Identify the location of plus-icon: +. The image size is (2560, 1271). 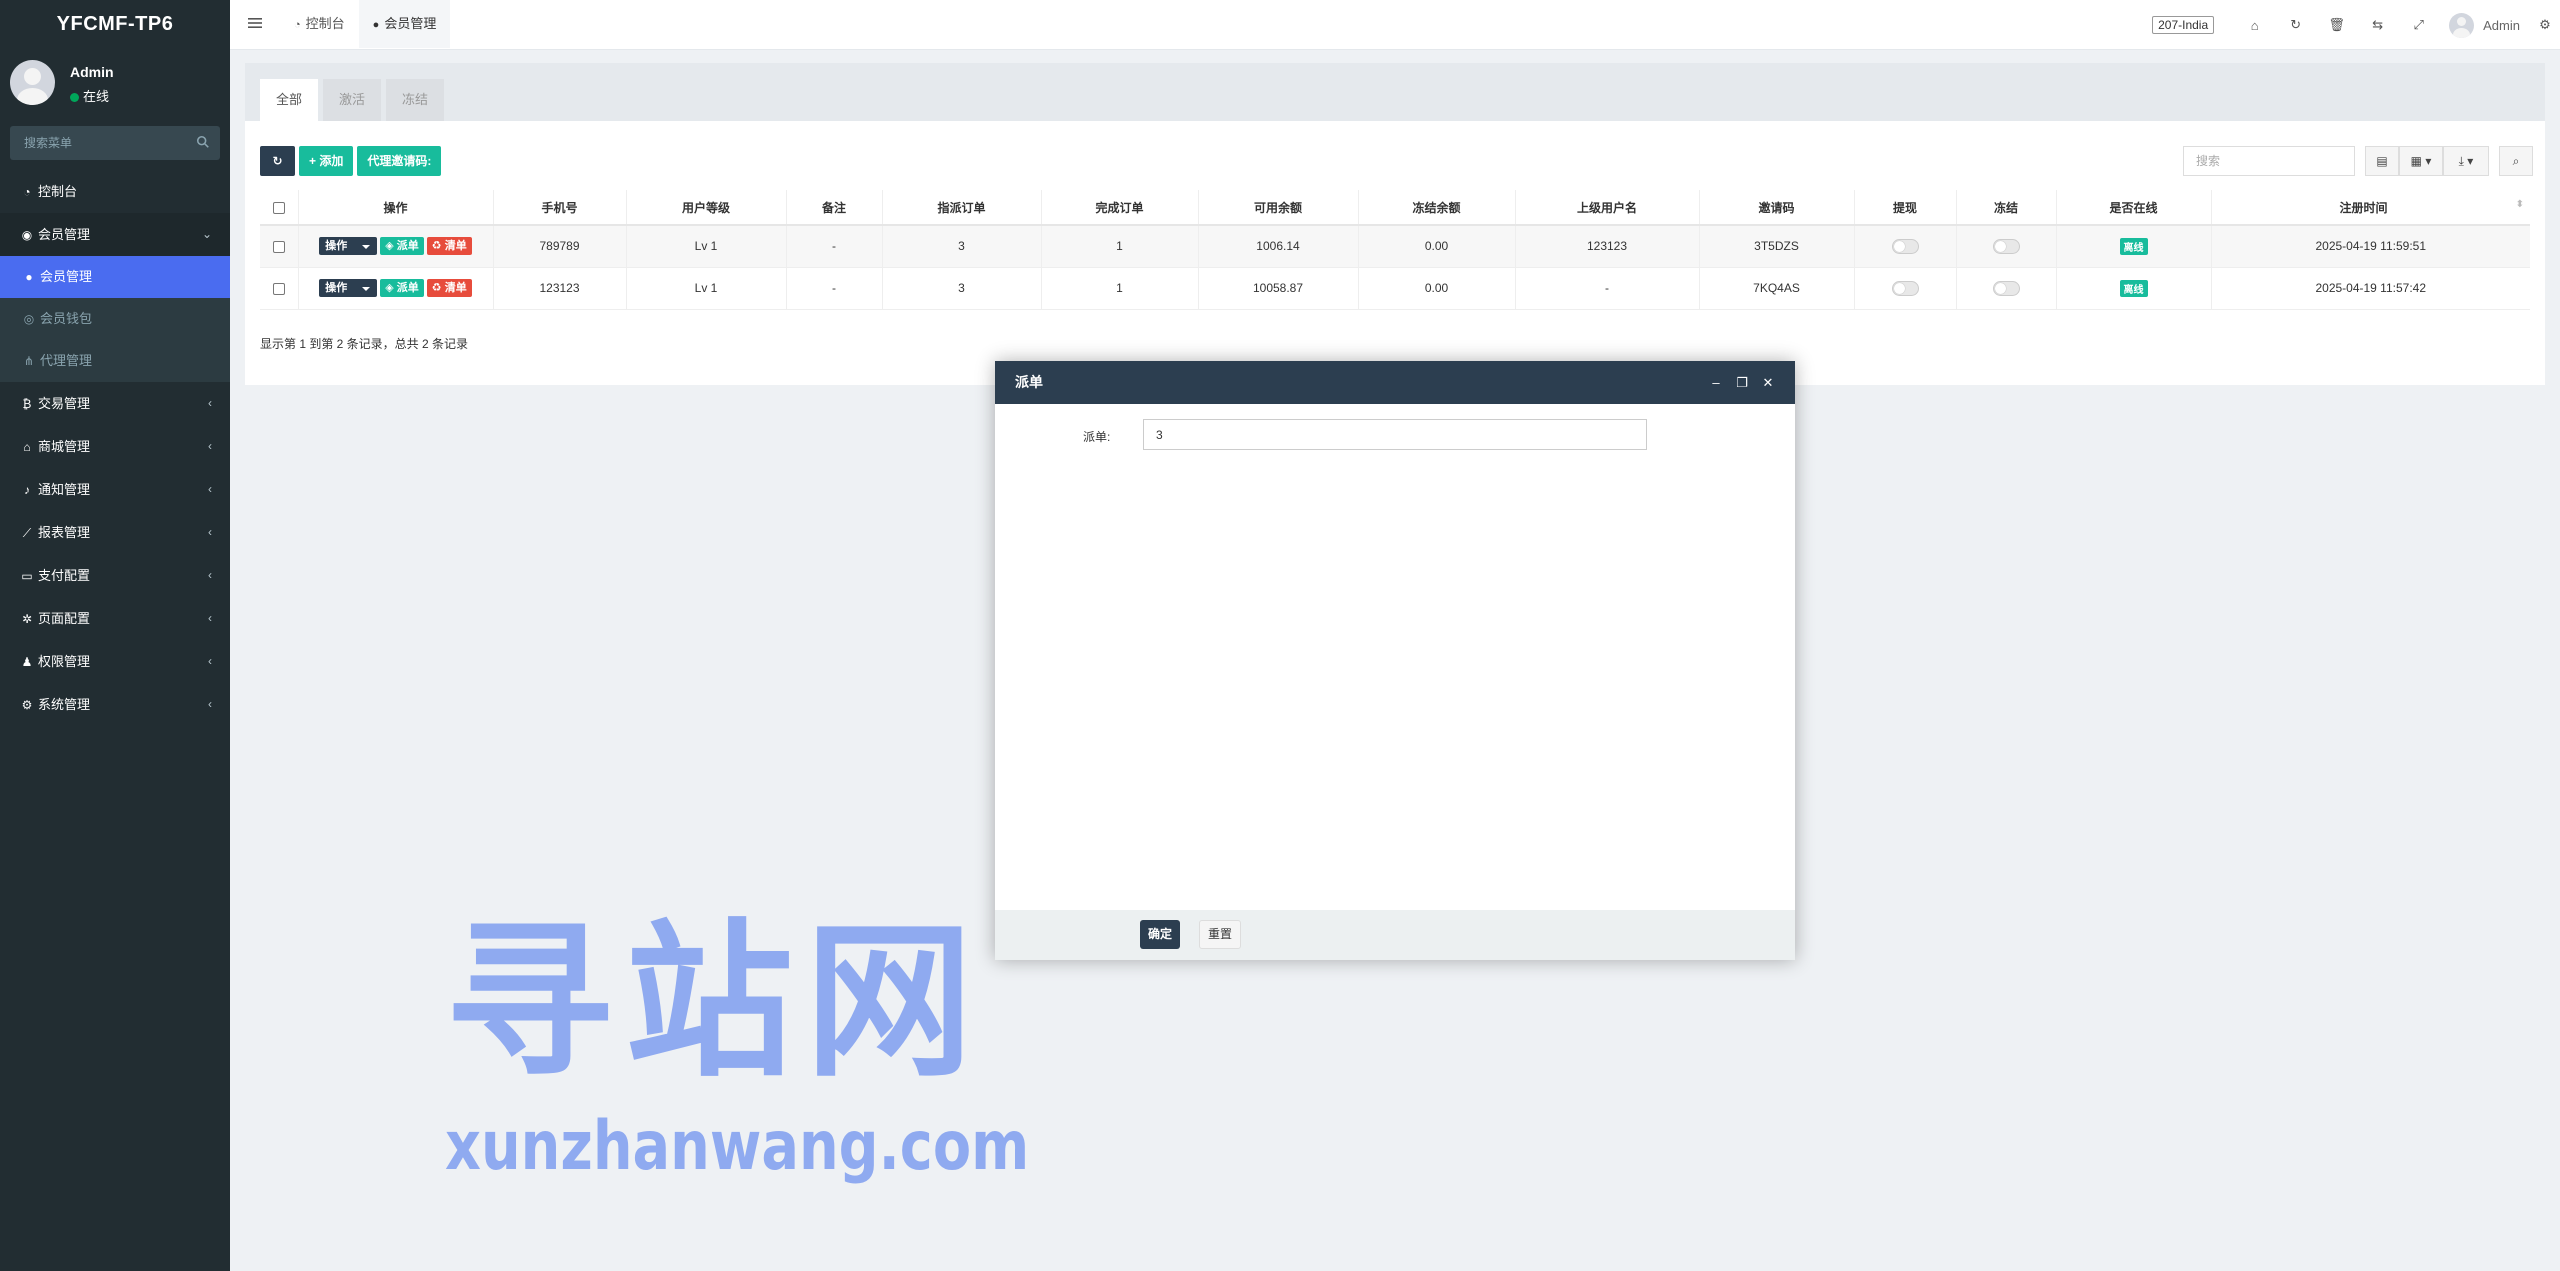
(314, 161).